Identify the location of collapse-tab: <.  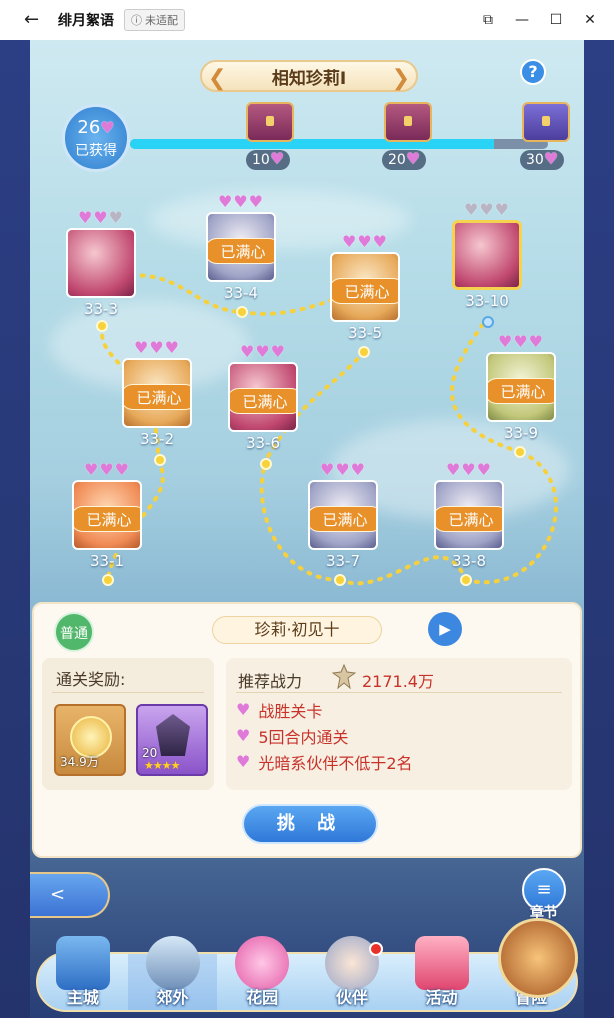
(70, 895).